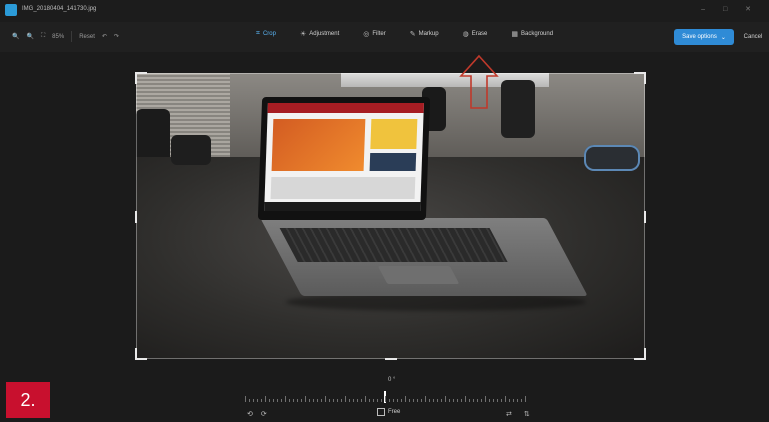 This screenshot has width=769, height=422. I want to click on tab-crop: ⌗ Crop, so click(266, 34).